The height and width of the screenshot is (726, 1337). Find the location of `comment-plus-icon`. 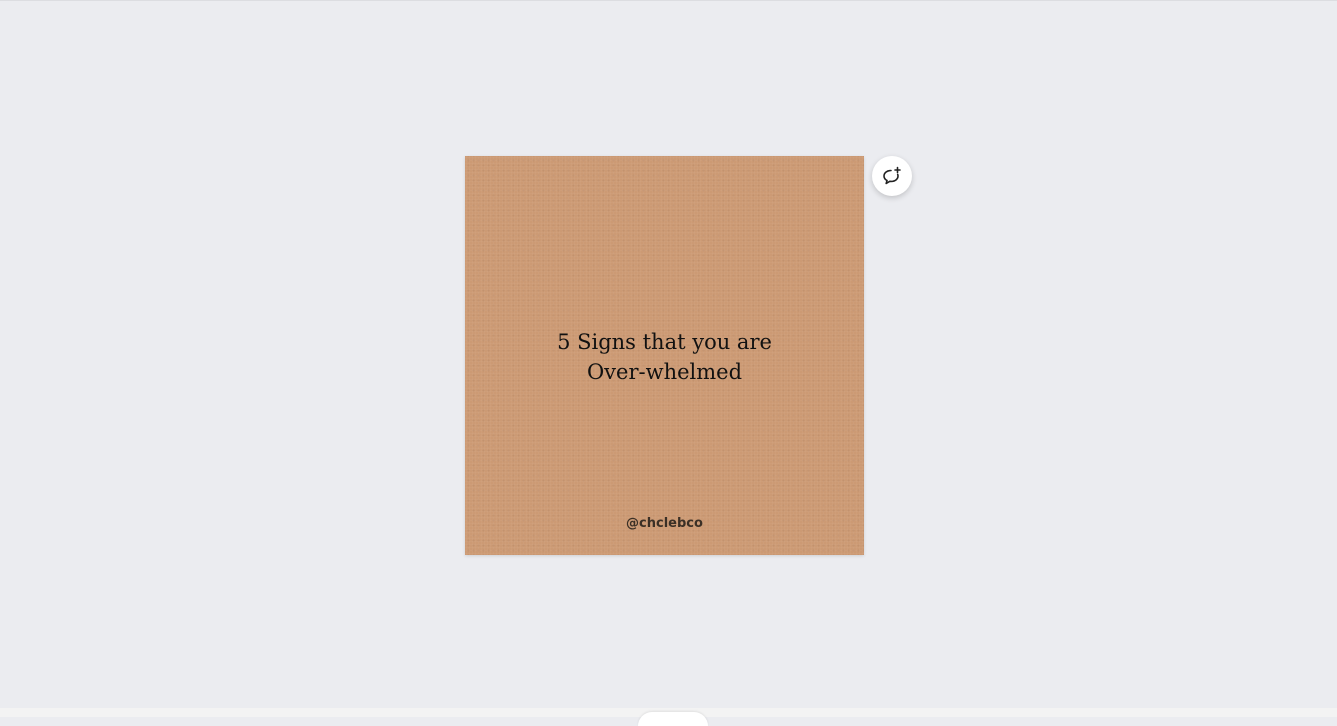

comment-plus-icon is located at coordinates (892, 175).